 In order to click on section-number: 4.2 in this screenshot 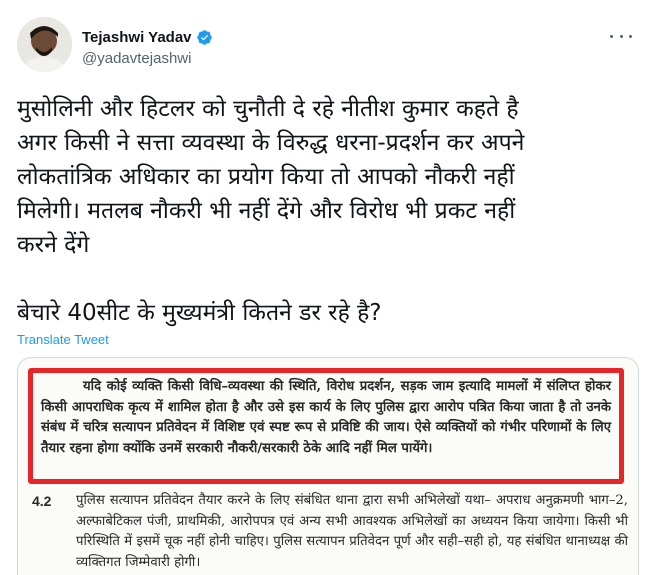, I will do `click(42, 501)`.